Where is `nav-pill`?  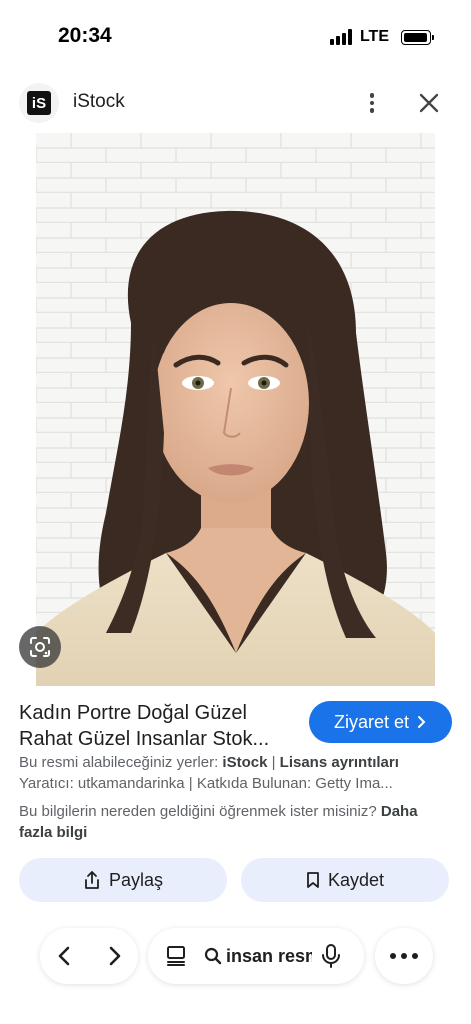 nav-pill is located at coordinates (89, 956).